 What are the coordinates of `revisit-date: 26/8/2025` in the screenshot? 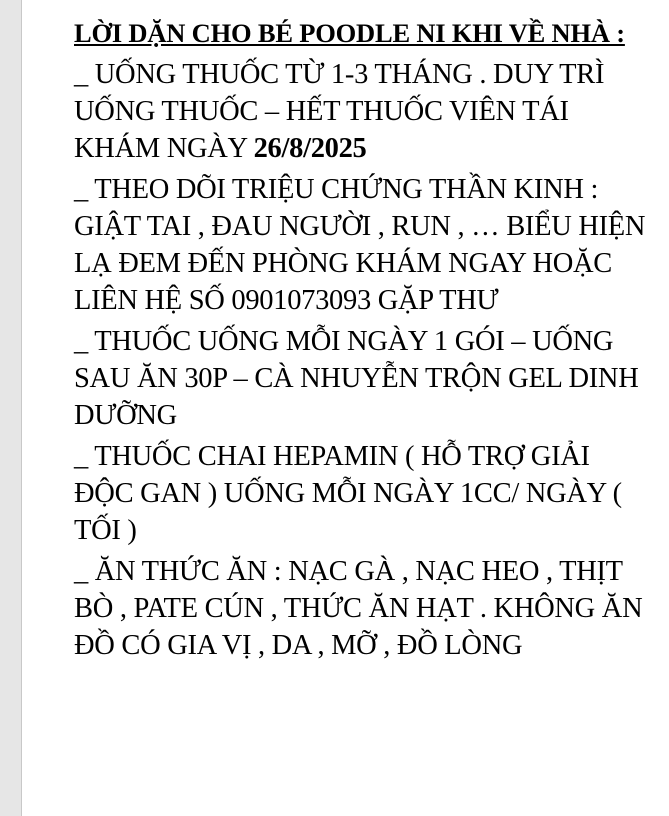 It's located at (310, 148).